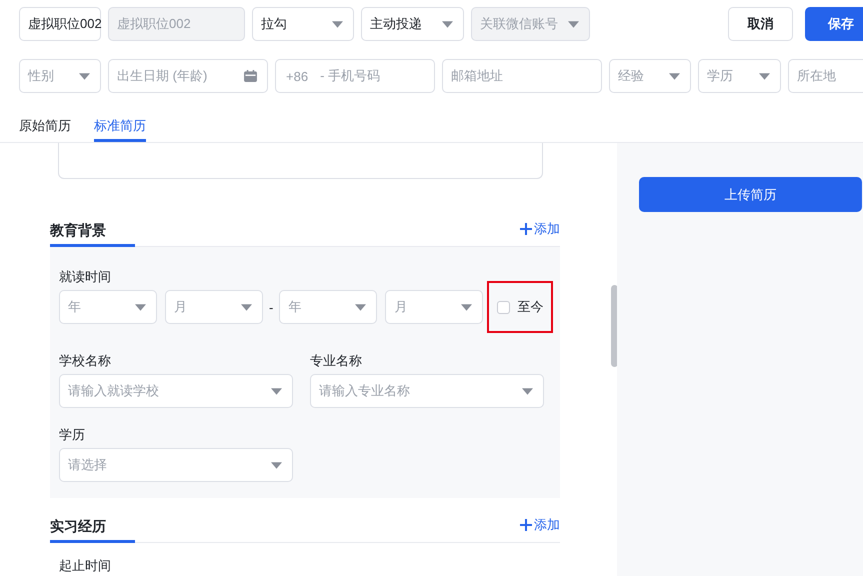 This screenshot has height=576, width=863. Describe the element at coordinates (72, 434) in the screenshot. I see `field-label: 学历` at that location.